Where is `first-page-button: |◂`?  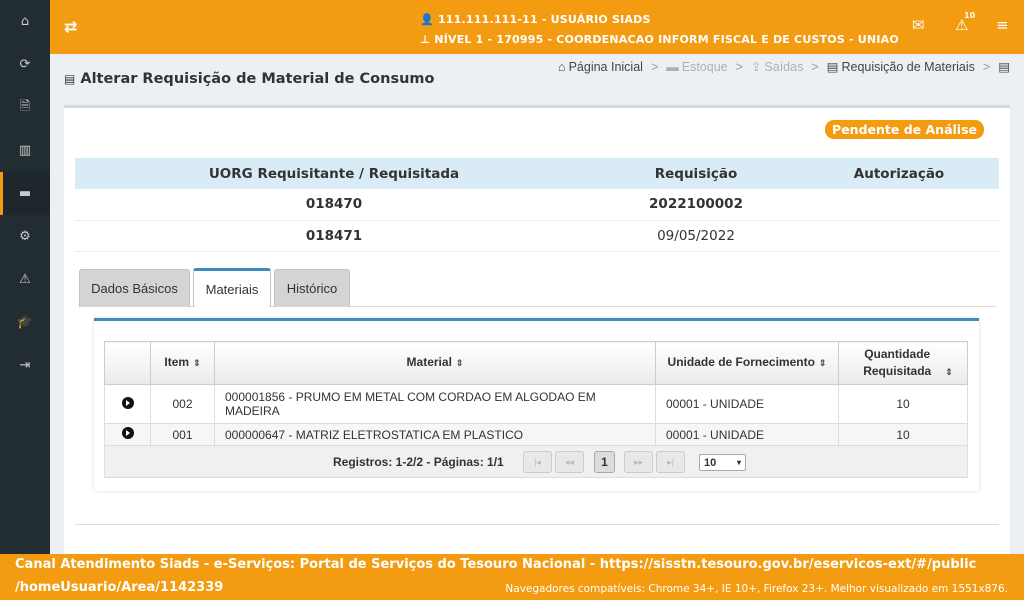
first-page-button: |◂ is located at coordinates (537, 462).